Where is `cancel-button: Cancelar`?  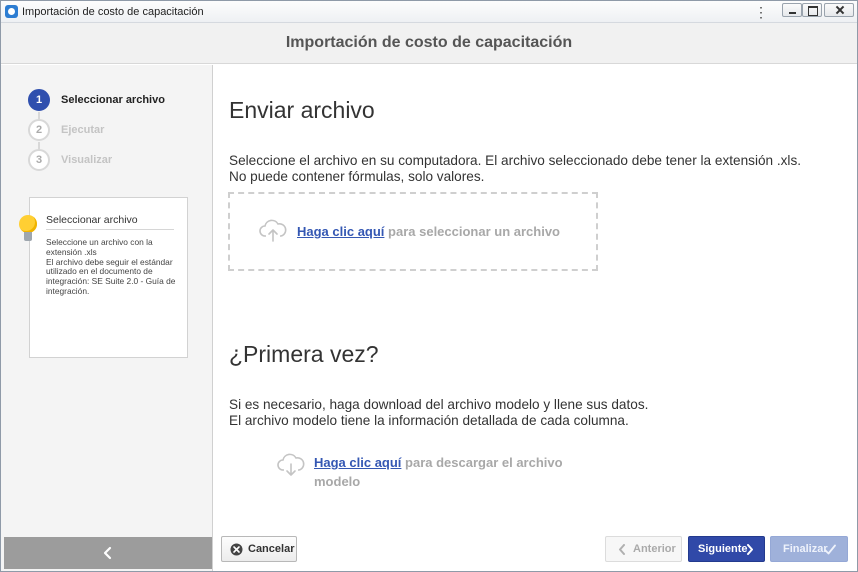
cancel-button: Cancelar is located at coordinates (259, 549).